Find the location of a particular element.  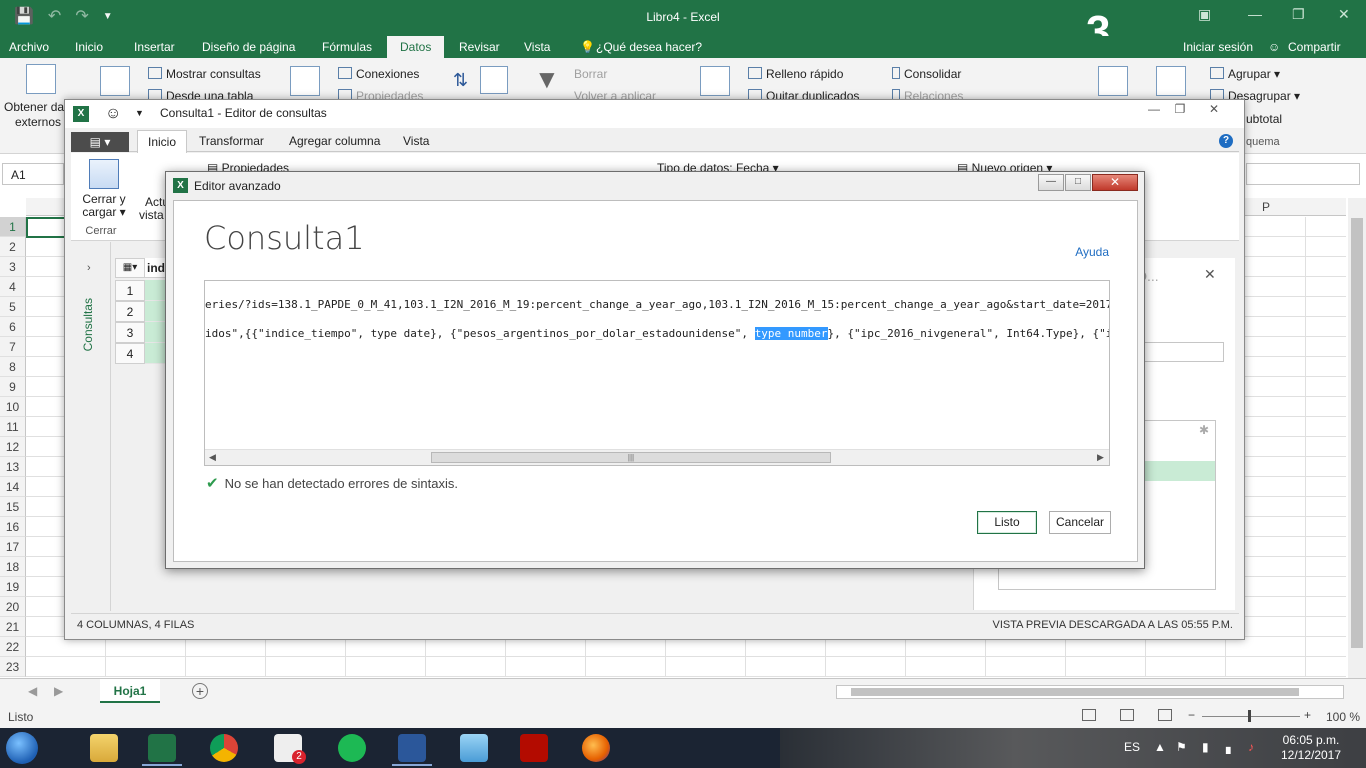

get-external-data-icon is located at coordinates (41, 79).